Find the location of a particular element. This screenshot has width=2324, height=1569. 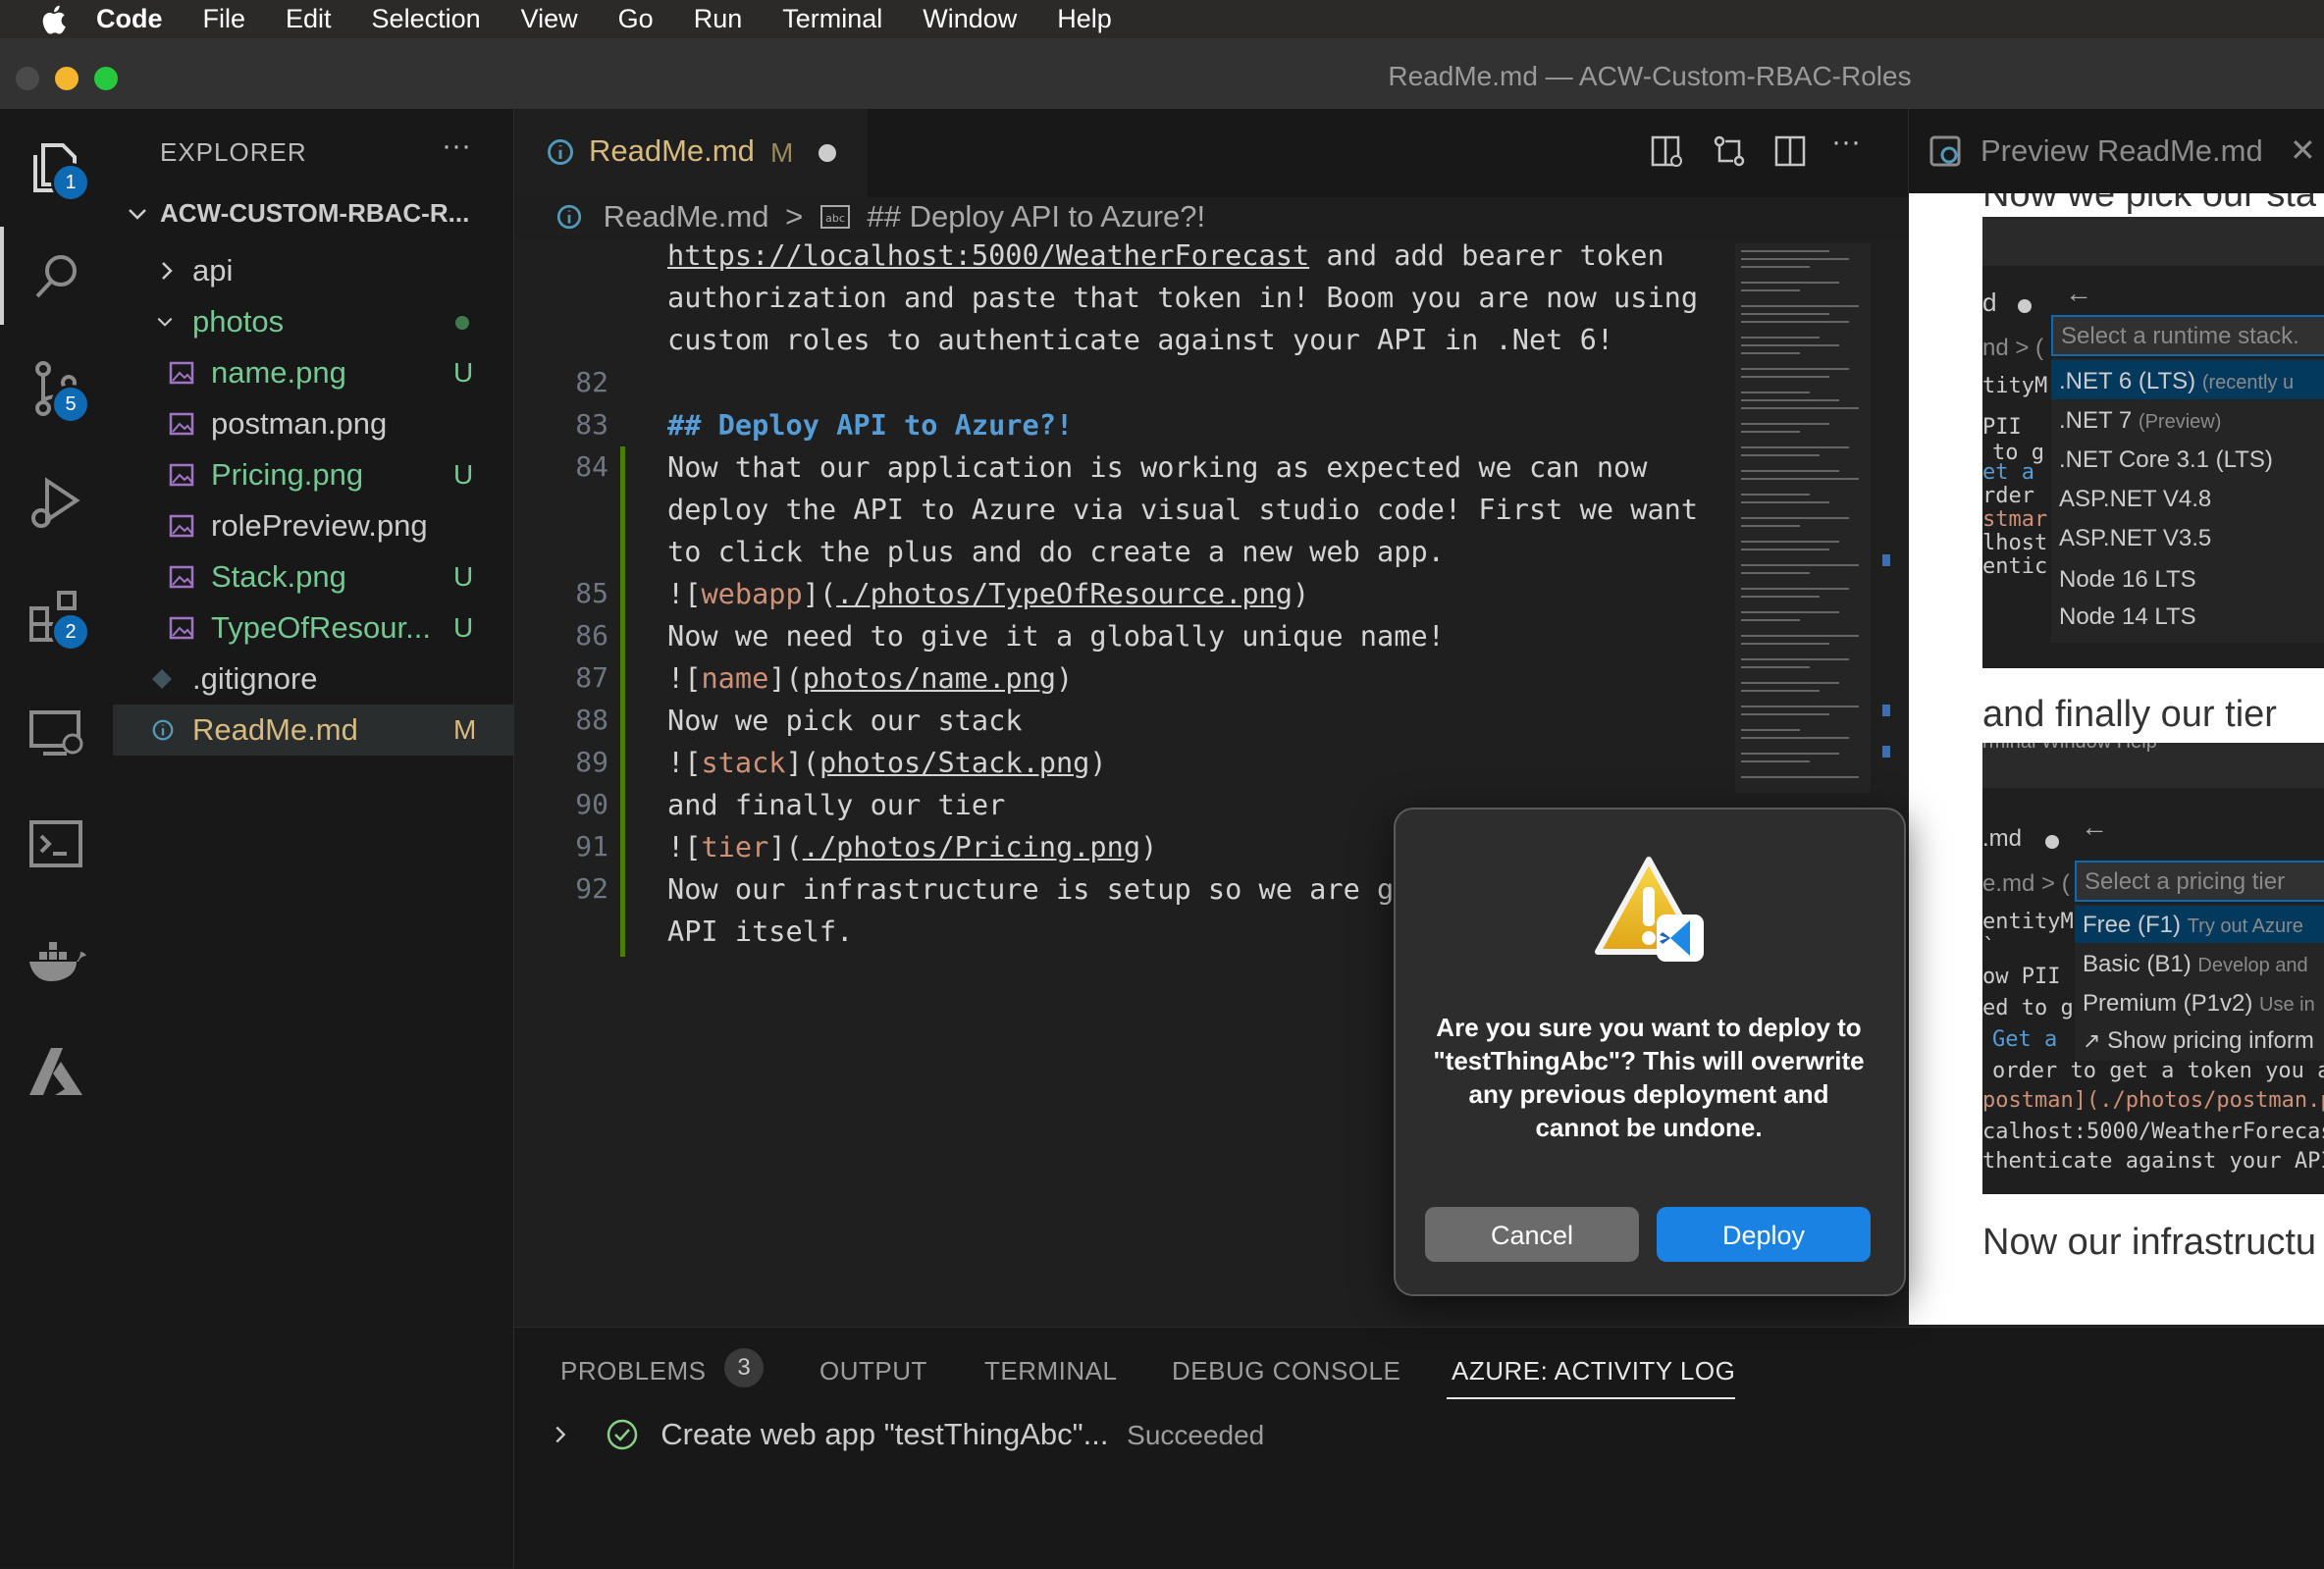

pricing-option: Basic (B1) Develop and is located at coordinates (2195, 965).